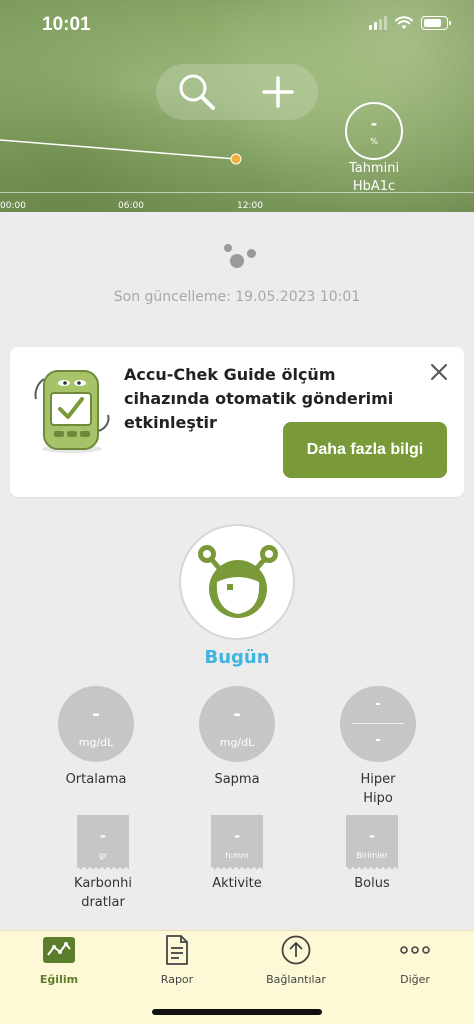 The height and width of the screenshot is (1024, 474). I want to click on activity-label: Aktivite, so click(237, 883).